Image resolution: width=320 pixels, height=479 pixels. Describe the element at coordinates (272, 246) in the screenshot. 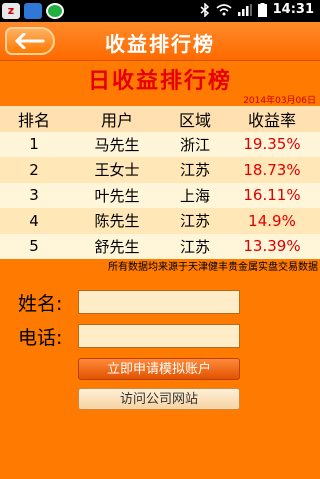

I see `yield-cell: 13.39%` at that location.